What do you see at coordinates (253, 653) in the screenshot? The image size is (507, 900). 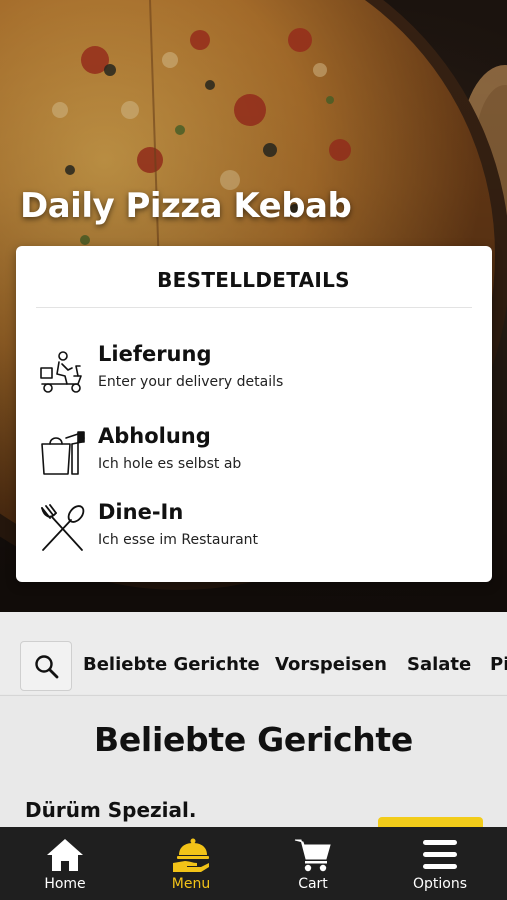 I see `category-bar: Beliebte Gerichte Vorspeisen Salate Pi` at bounding box center [253, 653].